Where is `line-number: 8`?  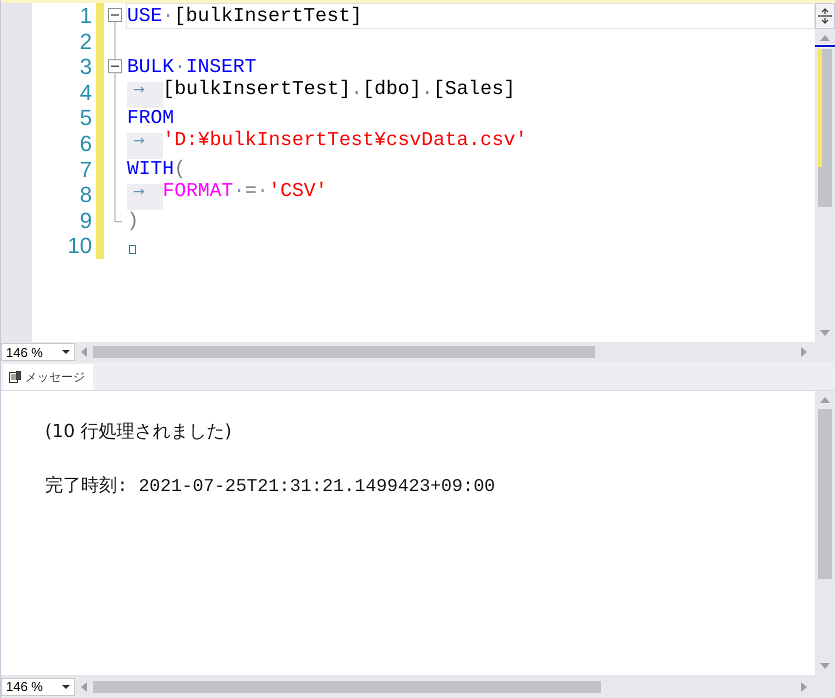 line-number: 8 is located at coordinates (86, 195).